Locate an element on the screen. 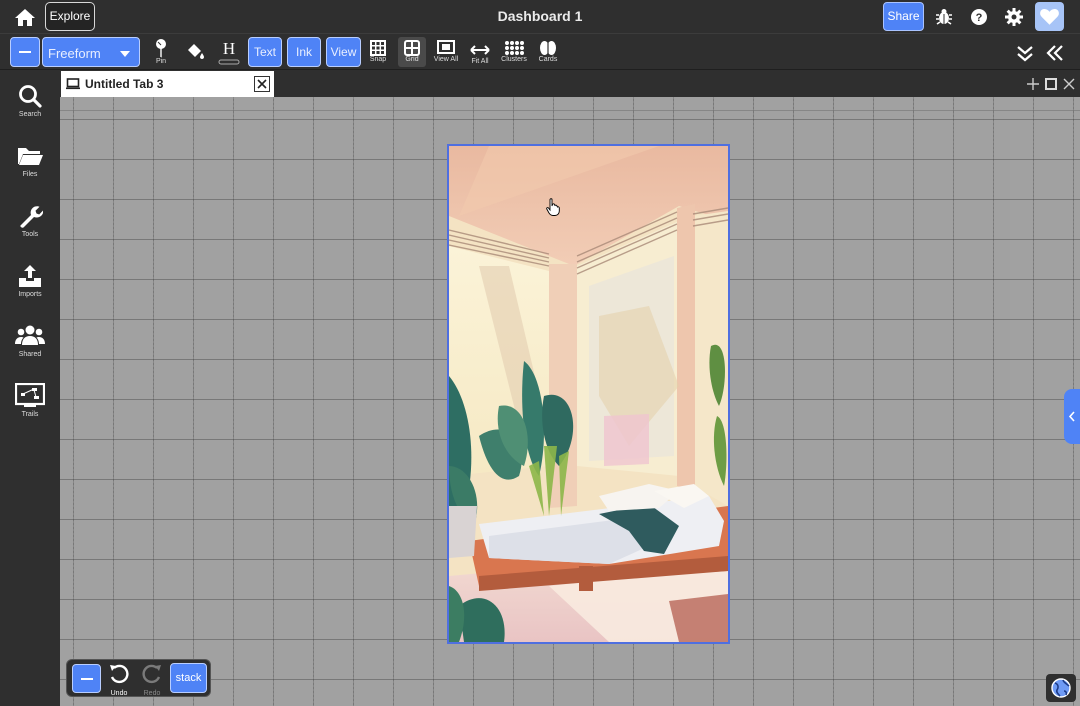 The height and width of the screenshot is (706, 1080). svg-text: H is located at coordinates (229, 48).